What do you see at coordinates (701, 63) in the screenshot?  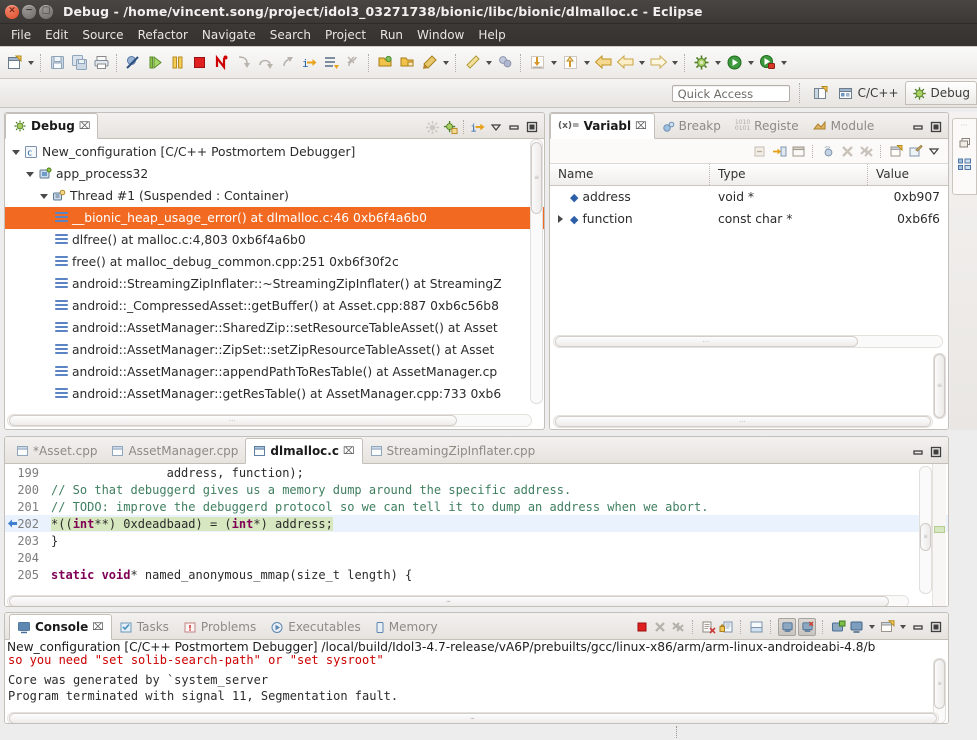 I see `debug-launch-button` at bounding box center [701, 63].